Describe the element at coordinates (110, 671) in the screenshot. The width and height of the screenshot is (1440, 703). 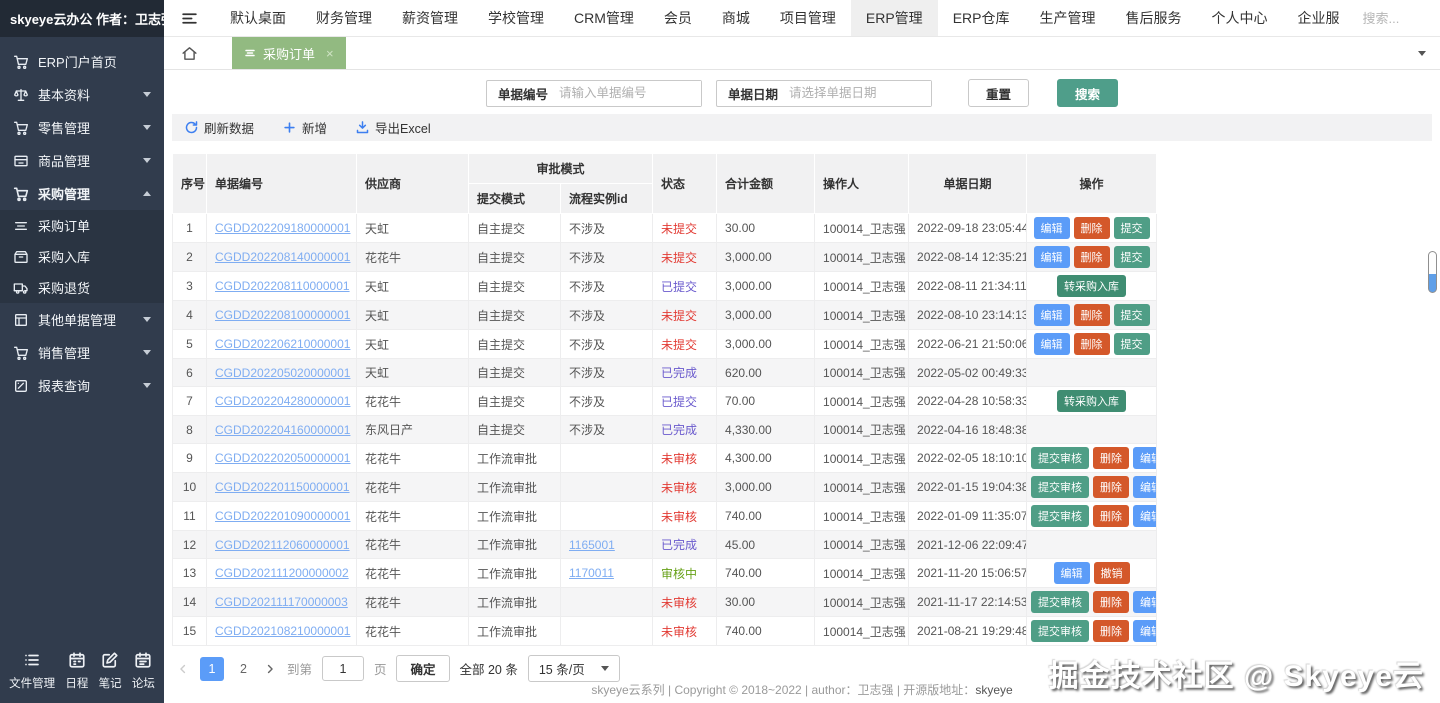
I see `dock-item-notes: 笔记` at that location.